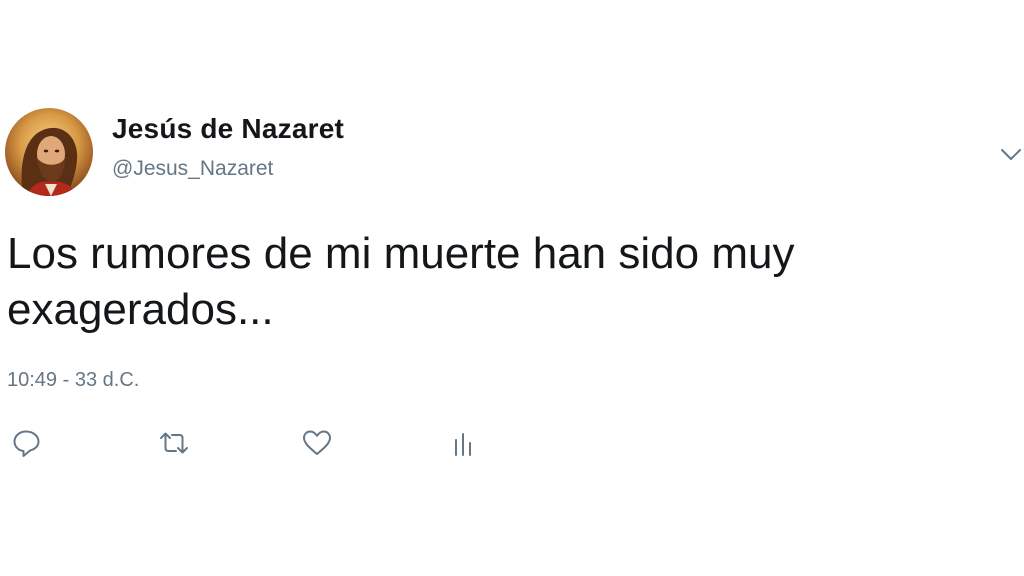 This screenshot has height=576, width=1024. Describe the element at coordinates (401, 253) in the screenshot. I see `tweet-text-line-1: Los rumores de mi muerte han sido muy` at that location.